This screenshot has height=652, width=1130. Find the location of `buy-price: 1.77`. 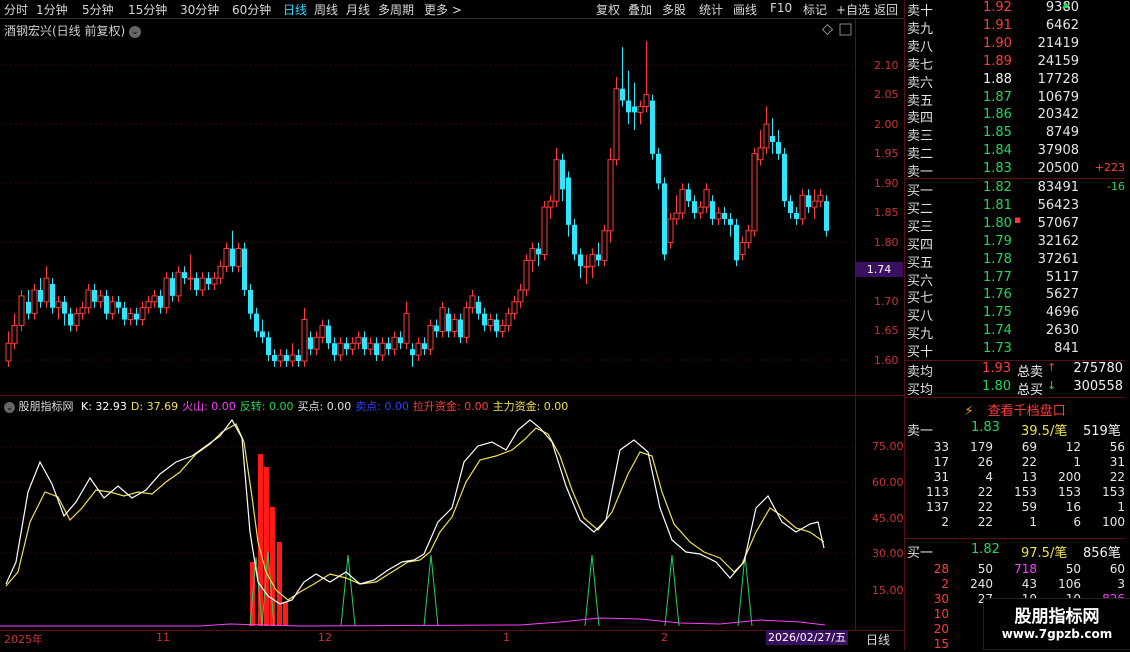

buy-price: 1.77 is located at coordinates (997, 277).